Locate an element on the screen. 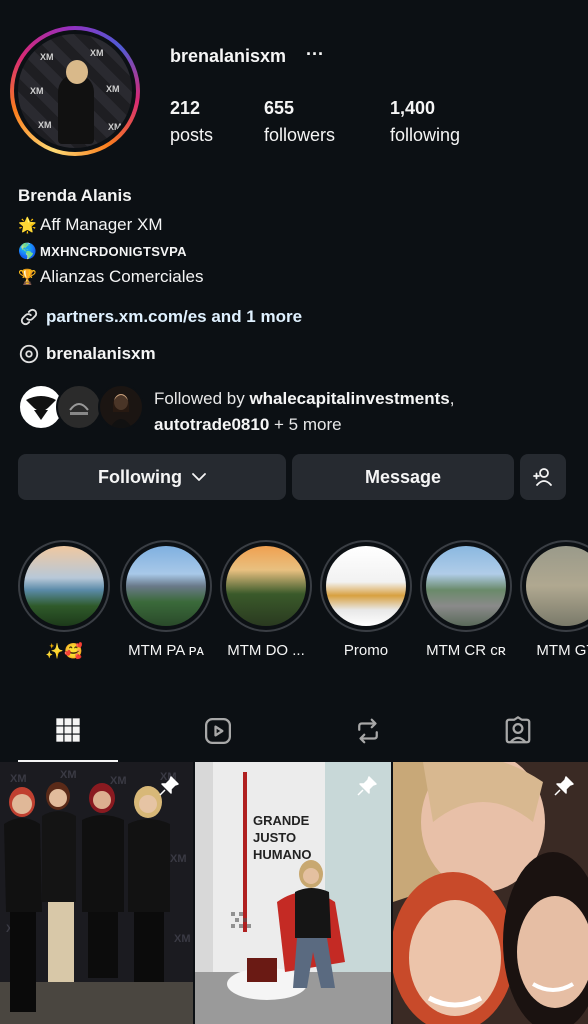 This screenshot has width=588, height=1024. threads-link: brenalanisxm is located at coordinates (87, 354).